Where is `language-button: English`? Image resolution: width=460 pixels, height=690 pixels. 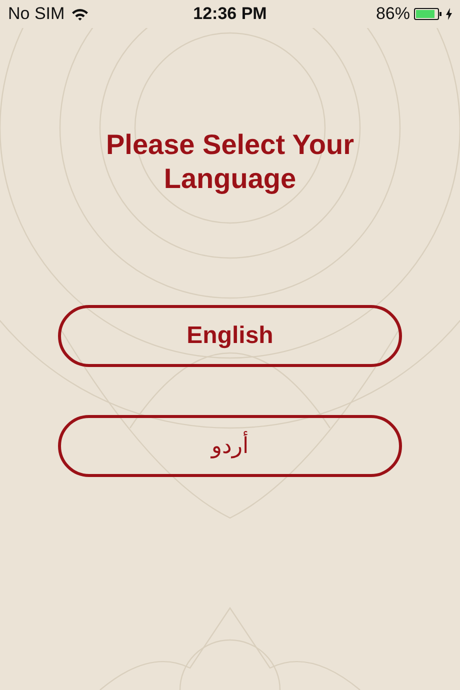 language-button: English is located at coordinates (230, 336).